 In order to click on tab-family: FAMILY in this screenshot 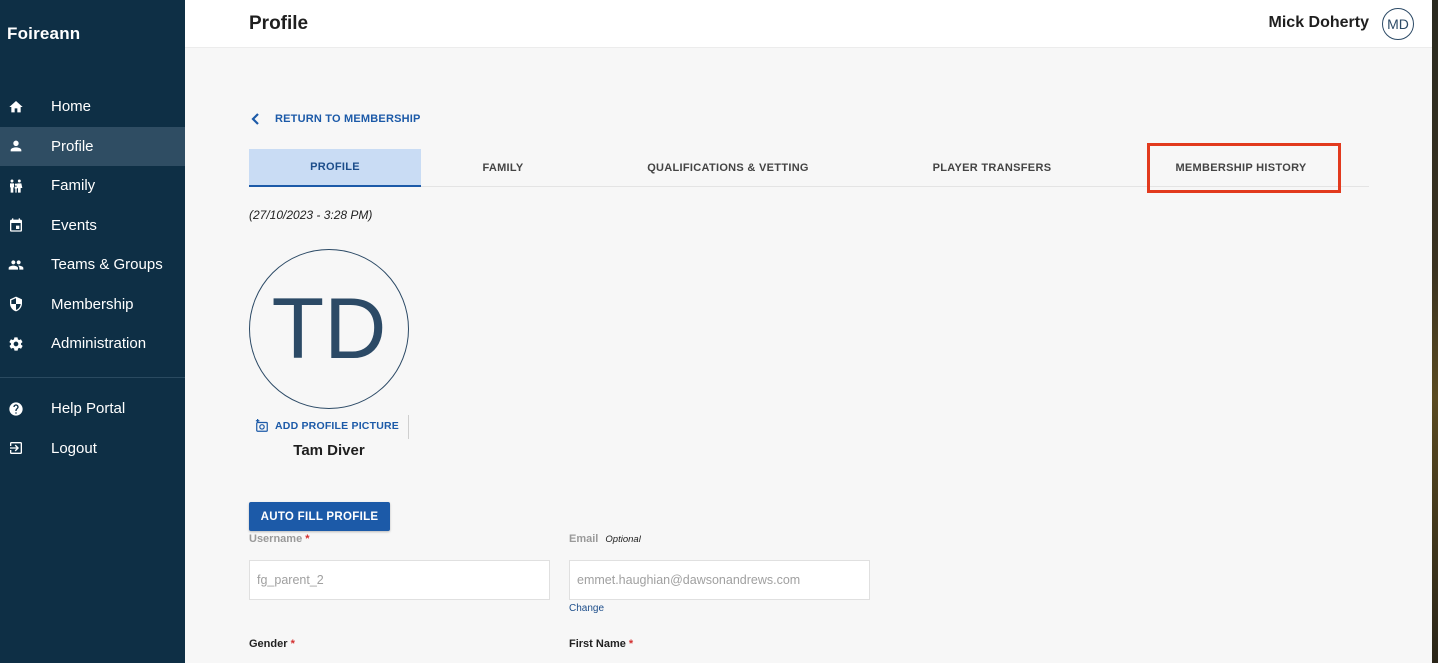, I will do `click(503, 168)`.